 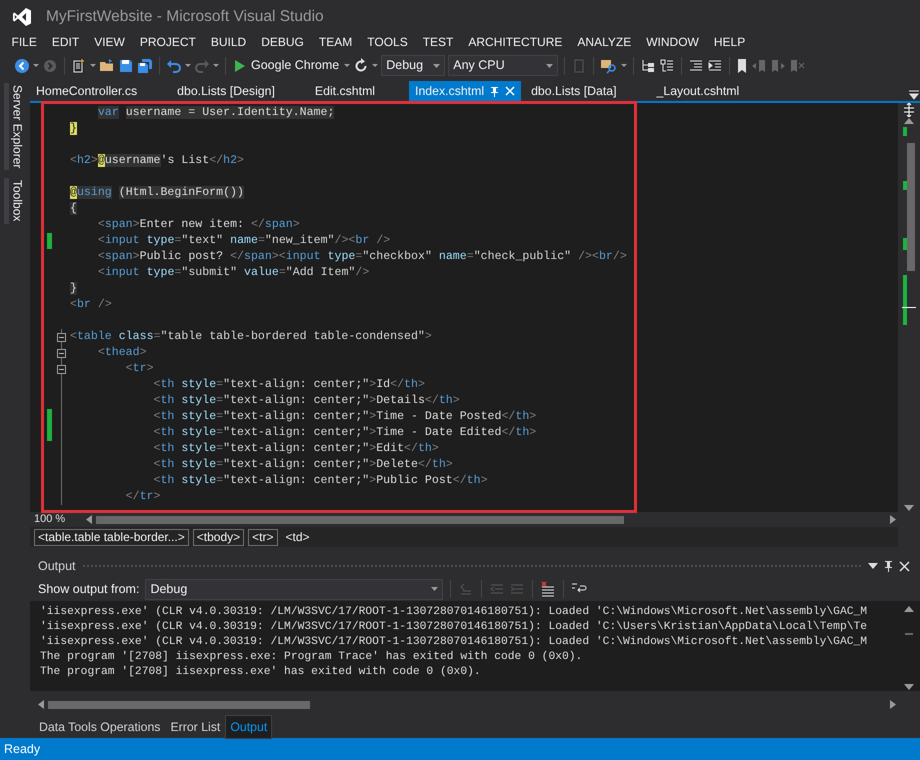 I want to click on code-line: <span>Enter new item: </span>, so click(x=198, y=225).